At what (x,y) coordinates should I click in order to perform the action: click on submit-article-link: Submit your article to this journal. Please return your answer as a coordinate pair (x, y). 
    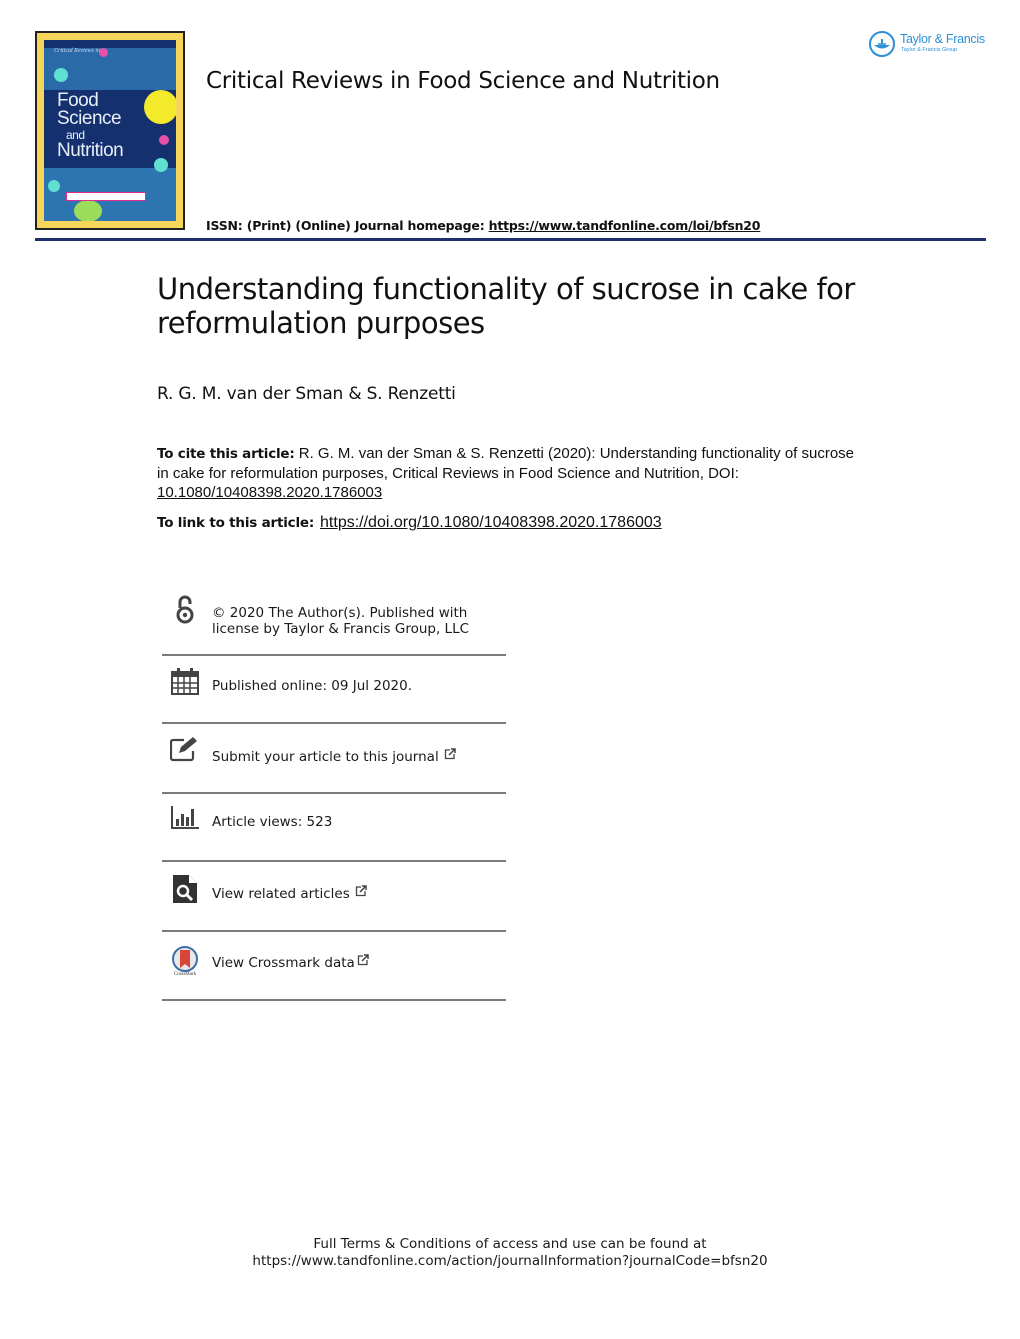
    Looking at the image, I should click on (334, 756).